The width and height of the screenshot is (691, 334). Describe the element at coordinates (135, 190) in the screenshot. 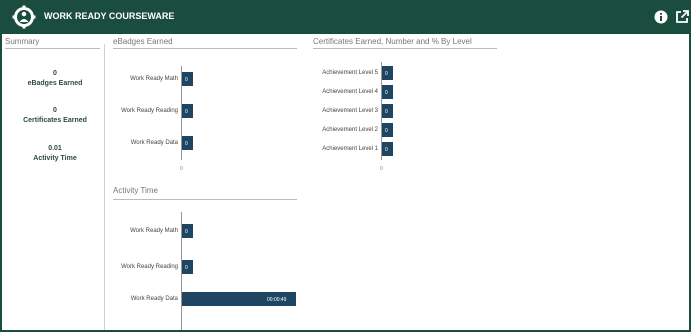

I see `activity-chart-title: Activity Time` at that location.